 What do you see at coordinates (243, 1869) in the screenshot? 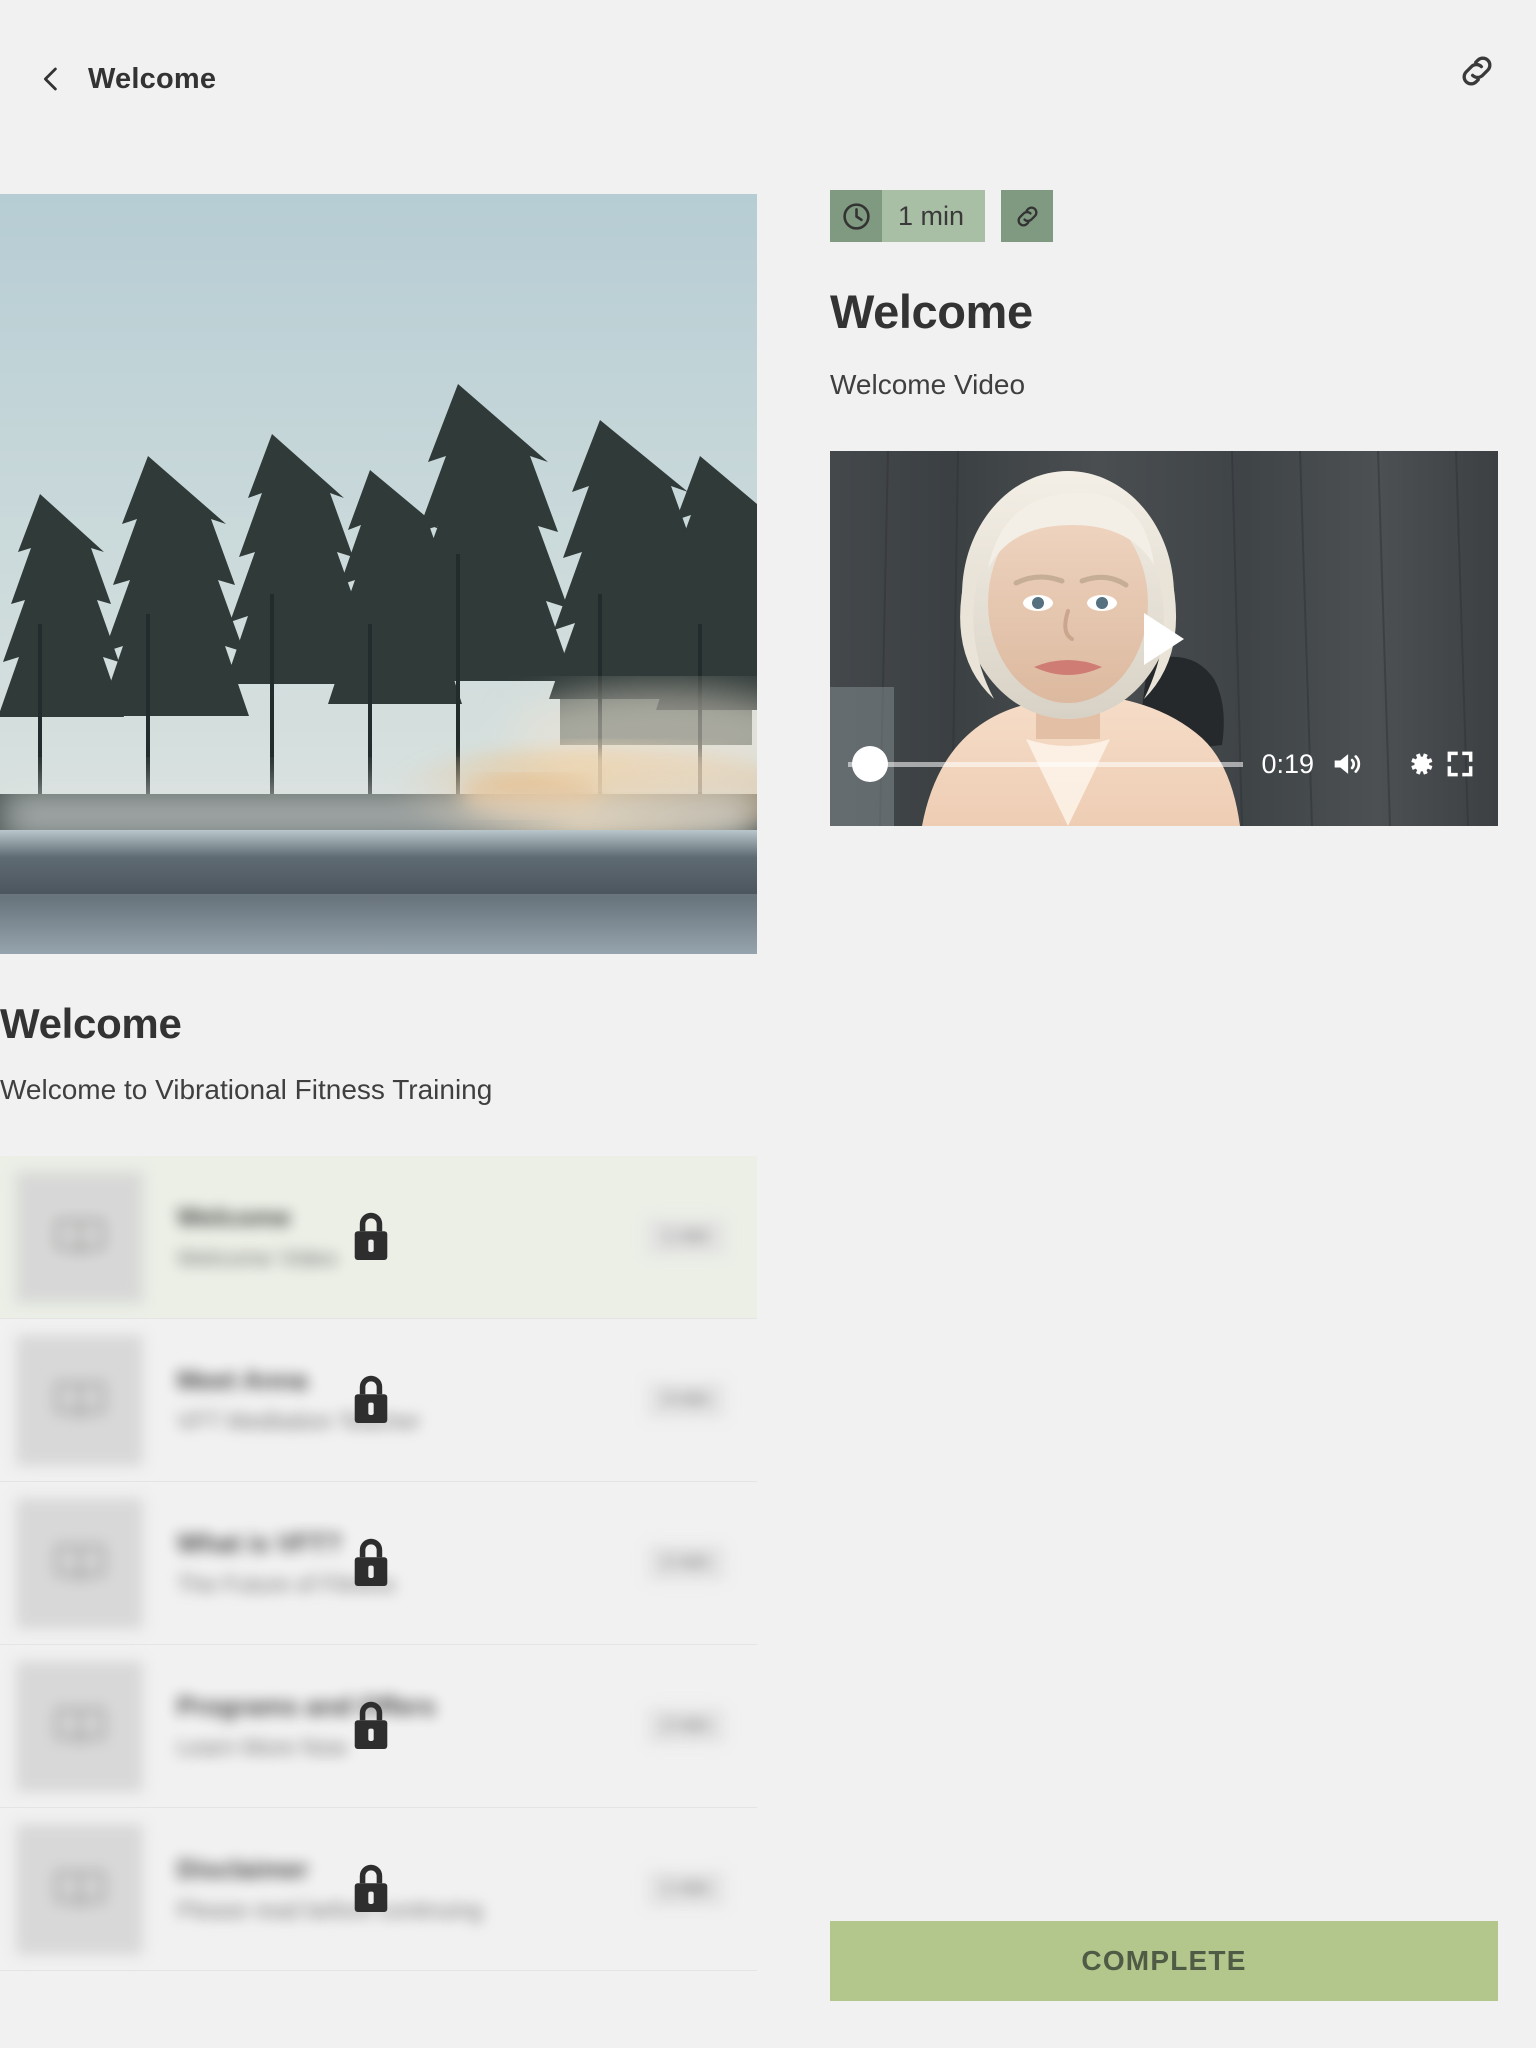
I see `lesson-title: Disclaimer` at bounding box center [243, 1869].